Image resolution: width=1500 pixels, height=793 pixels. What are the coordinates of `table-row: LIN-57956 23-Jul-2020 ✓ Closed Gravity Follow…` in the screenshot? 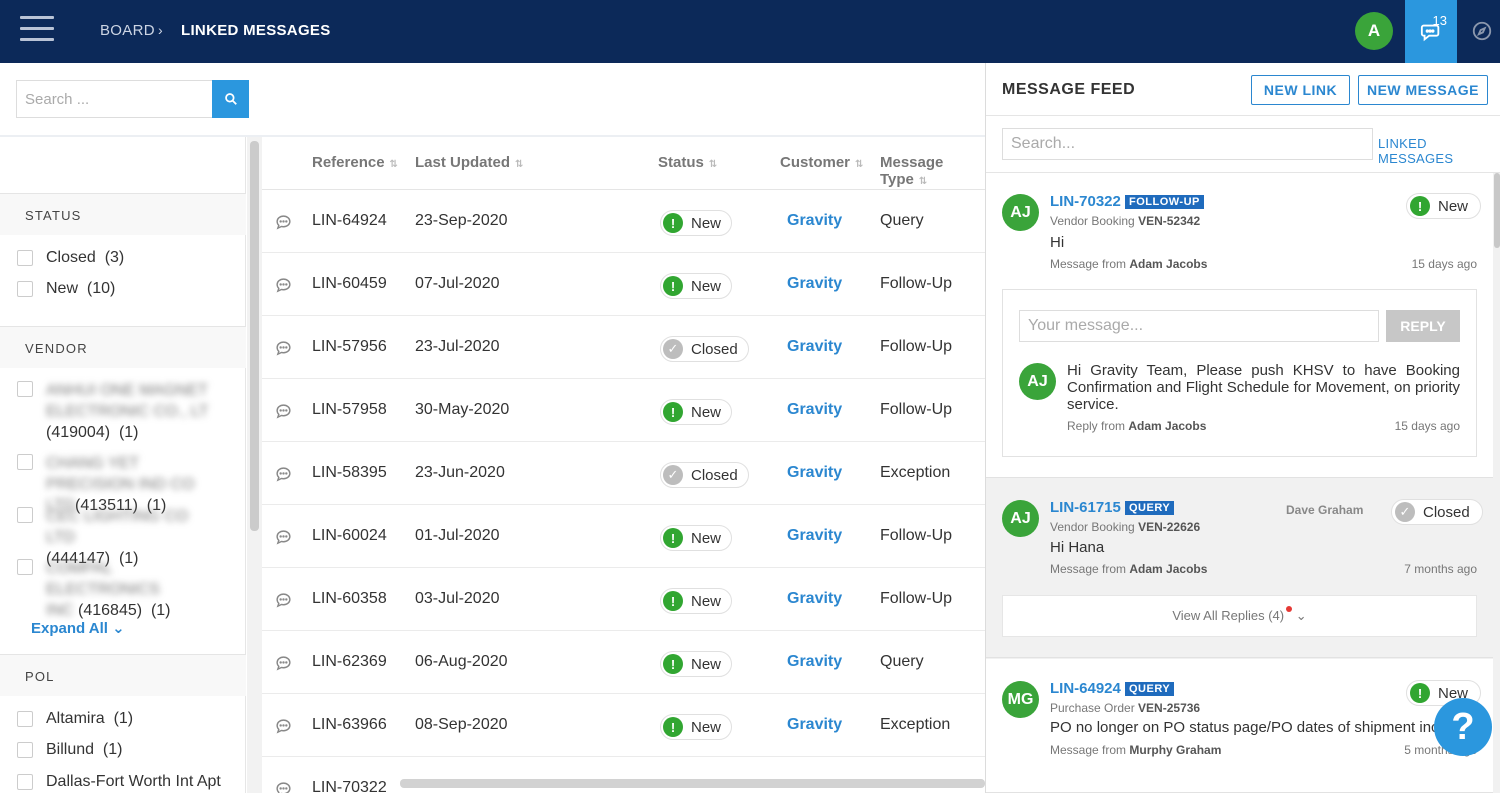 It's located at (623, 347).